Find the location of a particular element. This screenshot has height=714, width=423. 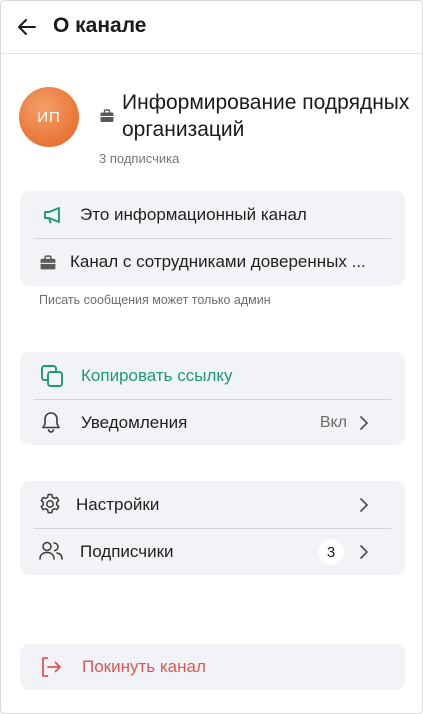

subscribers-count-badge: 3 is located at coordinates (331, 552).